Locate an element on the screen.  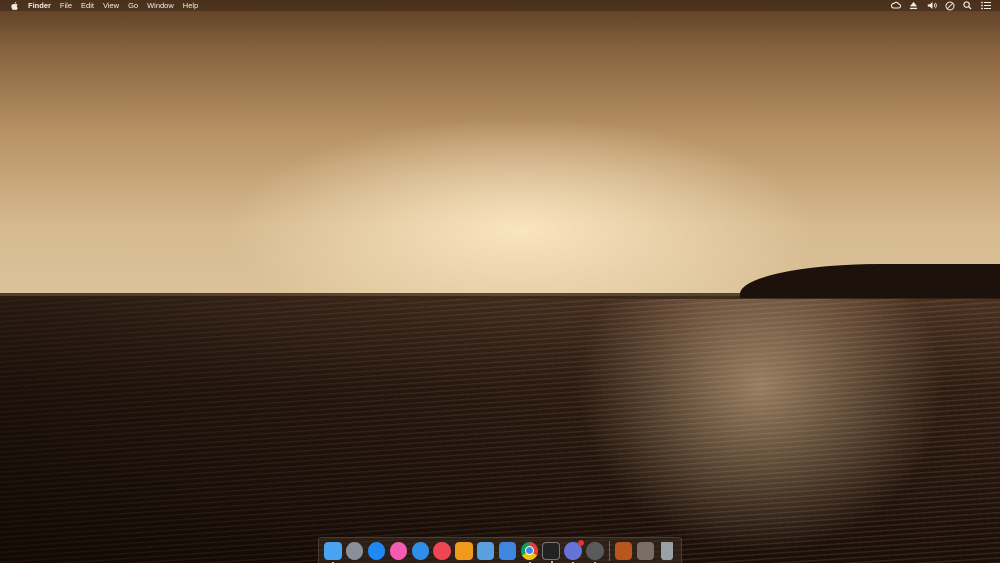
dock-news-icon is located at coordinates (442, 550).